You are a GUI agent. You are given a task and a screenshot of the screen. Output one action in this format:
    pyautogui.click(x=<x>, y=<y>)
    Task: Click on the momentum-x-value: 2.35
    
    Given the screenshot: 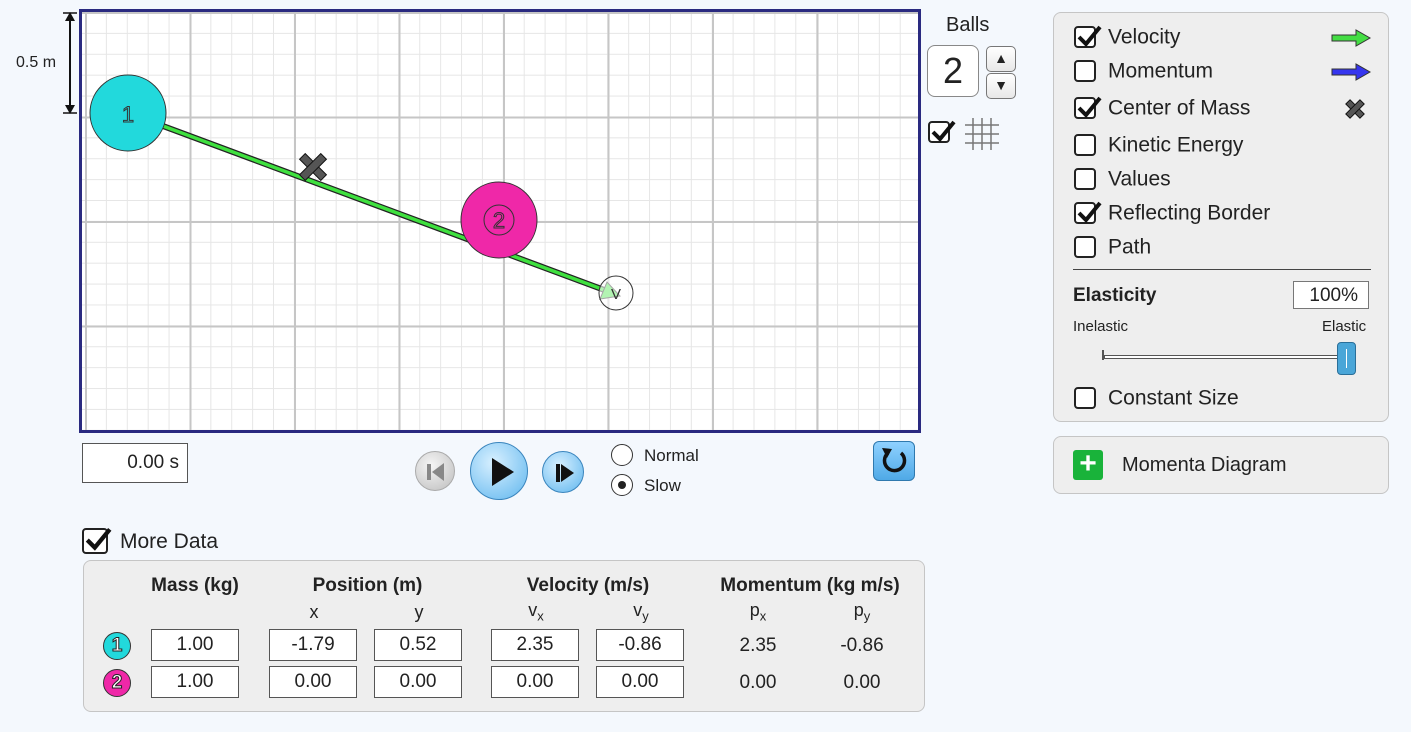 What is the action you would take?
    pyautogui.click(x=758, y=645)
    